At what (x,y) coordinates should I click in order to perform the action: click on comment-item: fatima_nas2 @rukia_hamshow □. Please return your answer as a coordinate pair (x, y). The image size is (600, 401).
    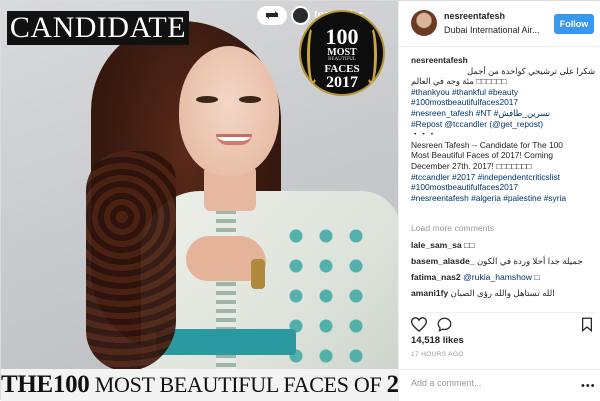
    Looking at the image, I should click on (503, 277).